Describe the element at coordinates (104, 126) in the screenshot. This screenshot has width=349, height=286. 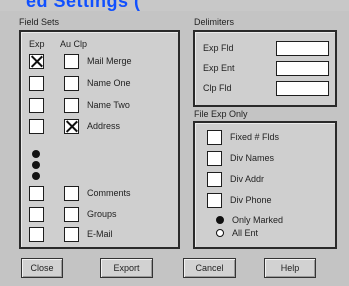
I see `row-label-address: Address` at that location.